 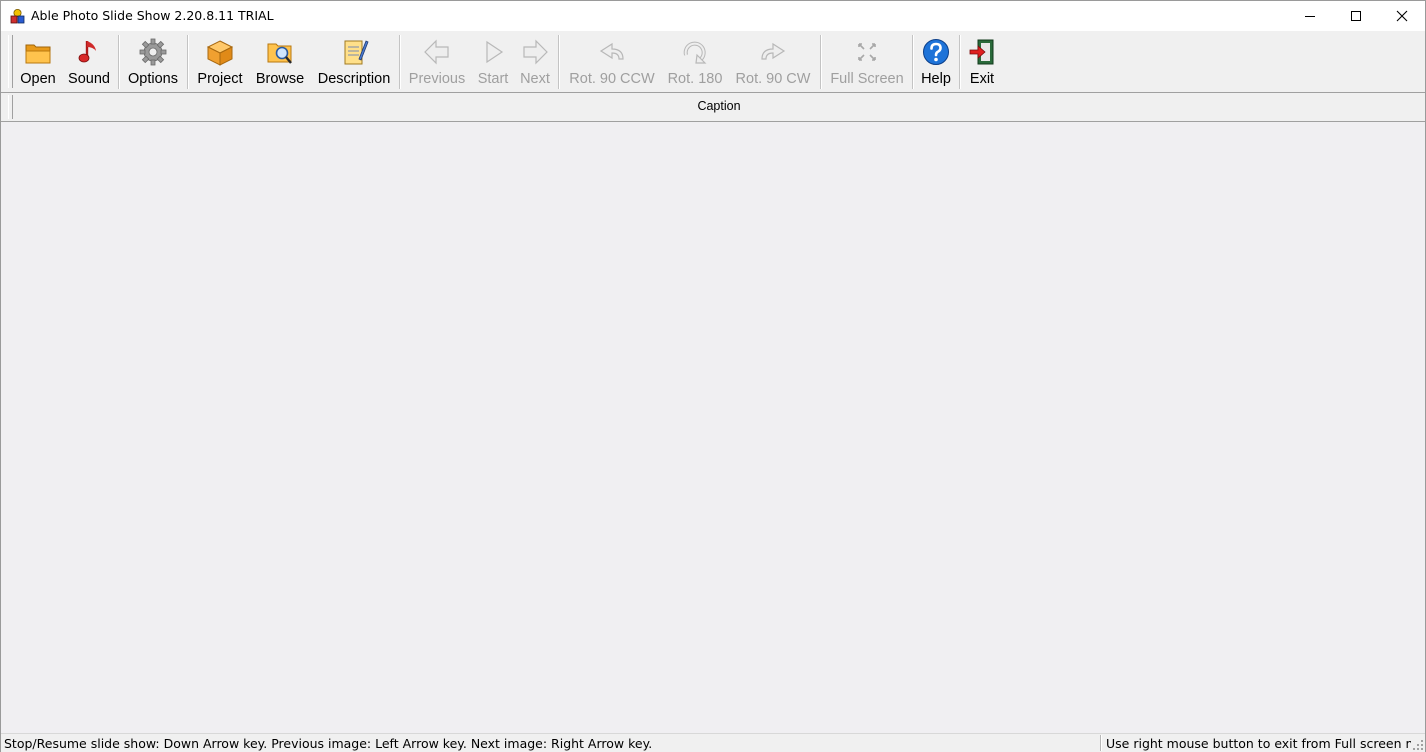 I want to click on maximize-button, so click(x=1356, y=16).